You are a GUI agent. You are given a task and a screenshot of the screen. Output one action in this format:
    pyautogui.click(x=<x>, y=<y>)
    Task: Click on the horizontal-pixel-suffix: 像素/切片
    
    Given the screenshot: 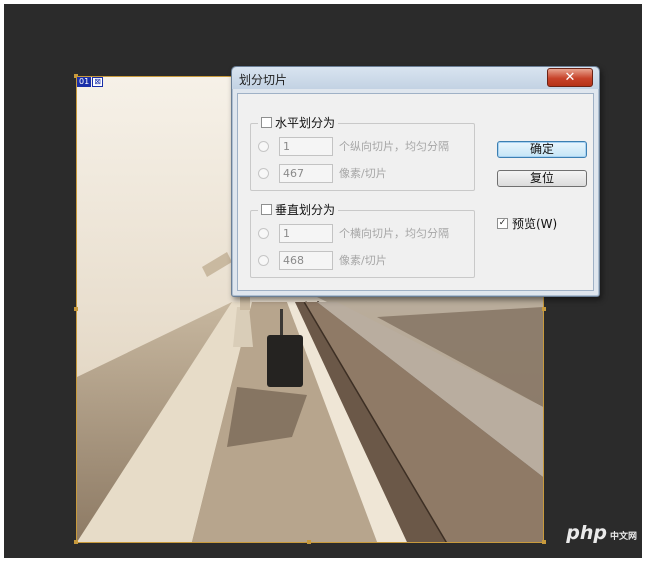 What is the action you would take?
    pyautogui.click(x=363, y=173)
    